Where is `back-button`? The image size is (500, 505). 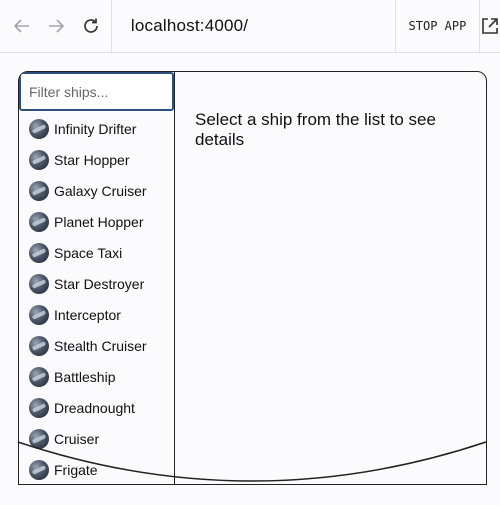
back-button is located at coordinates (22, 26).